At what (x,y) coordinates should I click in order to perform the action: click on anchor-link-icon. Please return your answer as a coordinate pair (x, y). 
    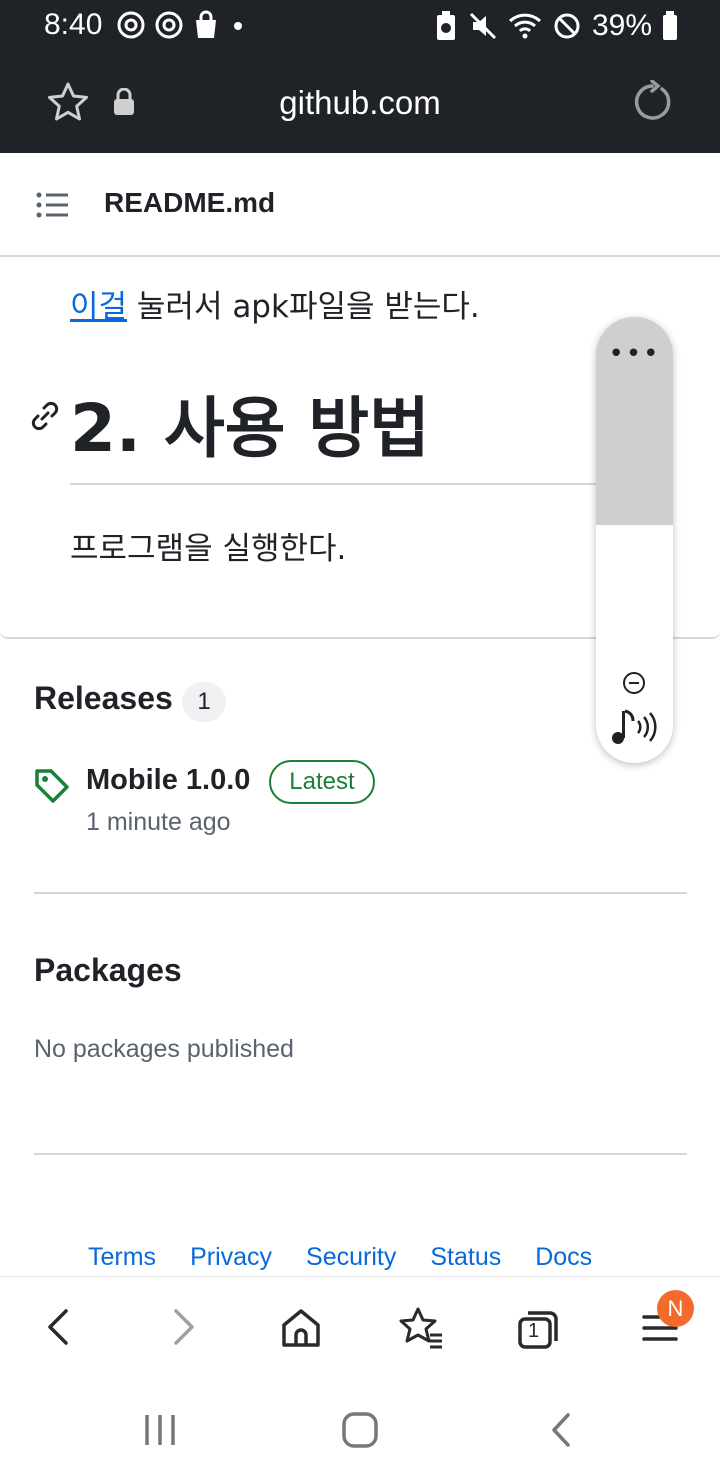
    Looking at the image, I should click on (45, 416).